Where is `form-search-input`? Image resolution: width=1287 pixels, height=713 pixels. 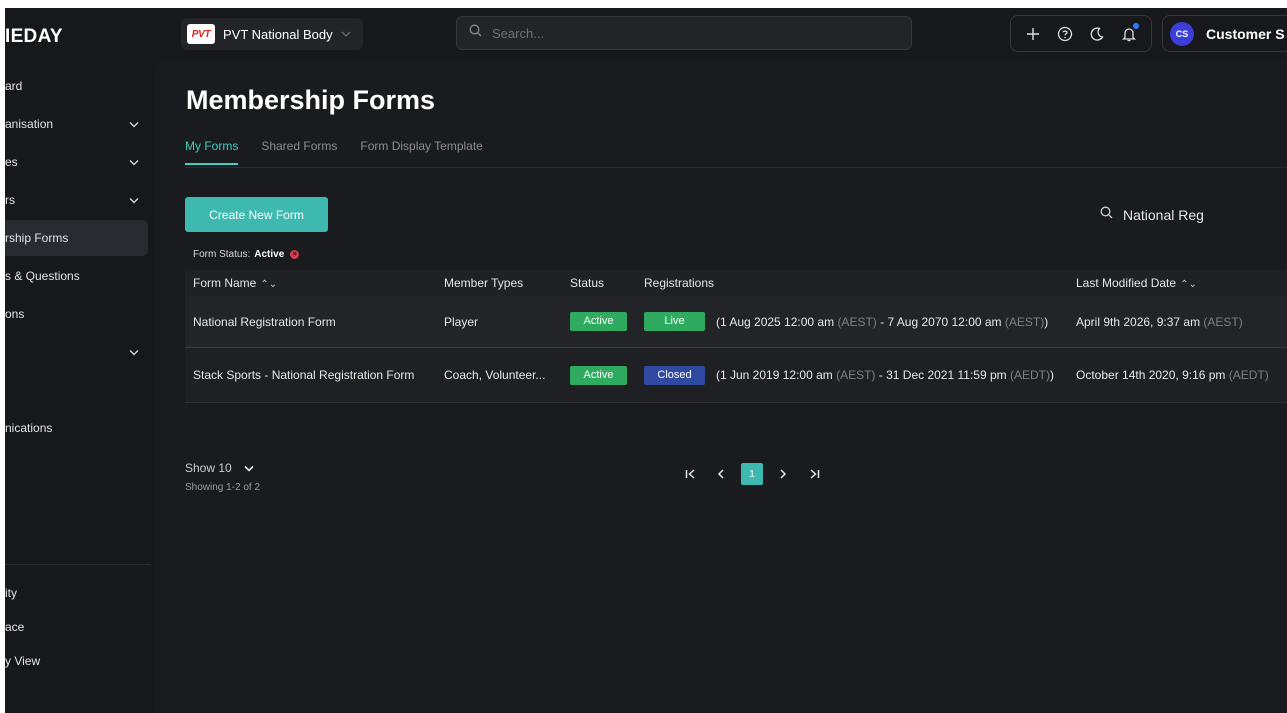
form-search-input is located at coordinates (1203, 215).